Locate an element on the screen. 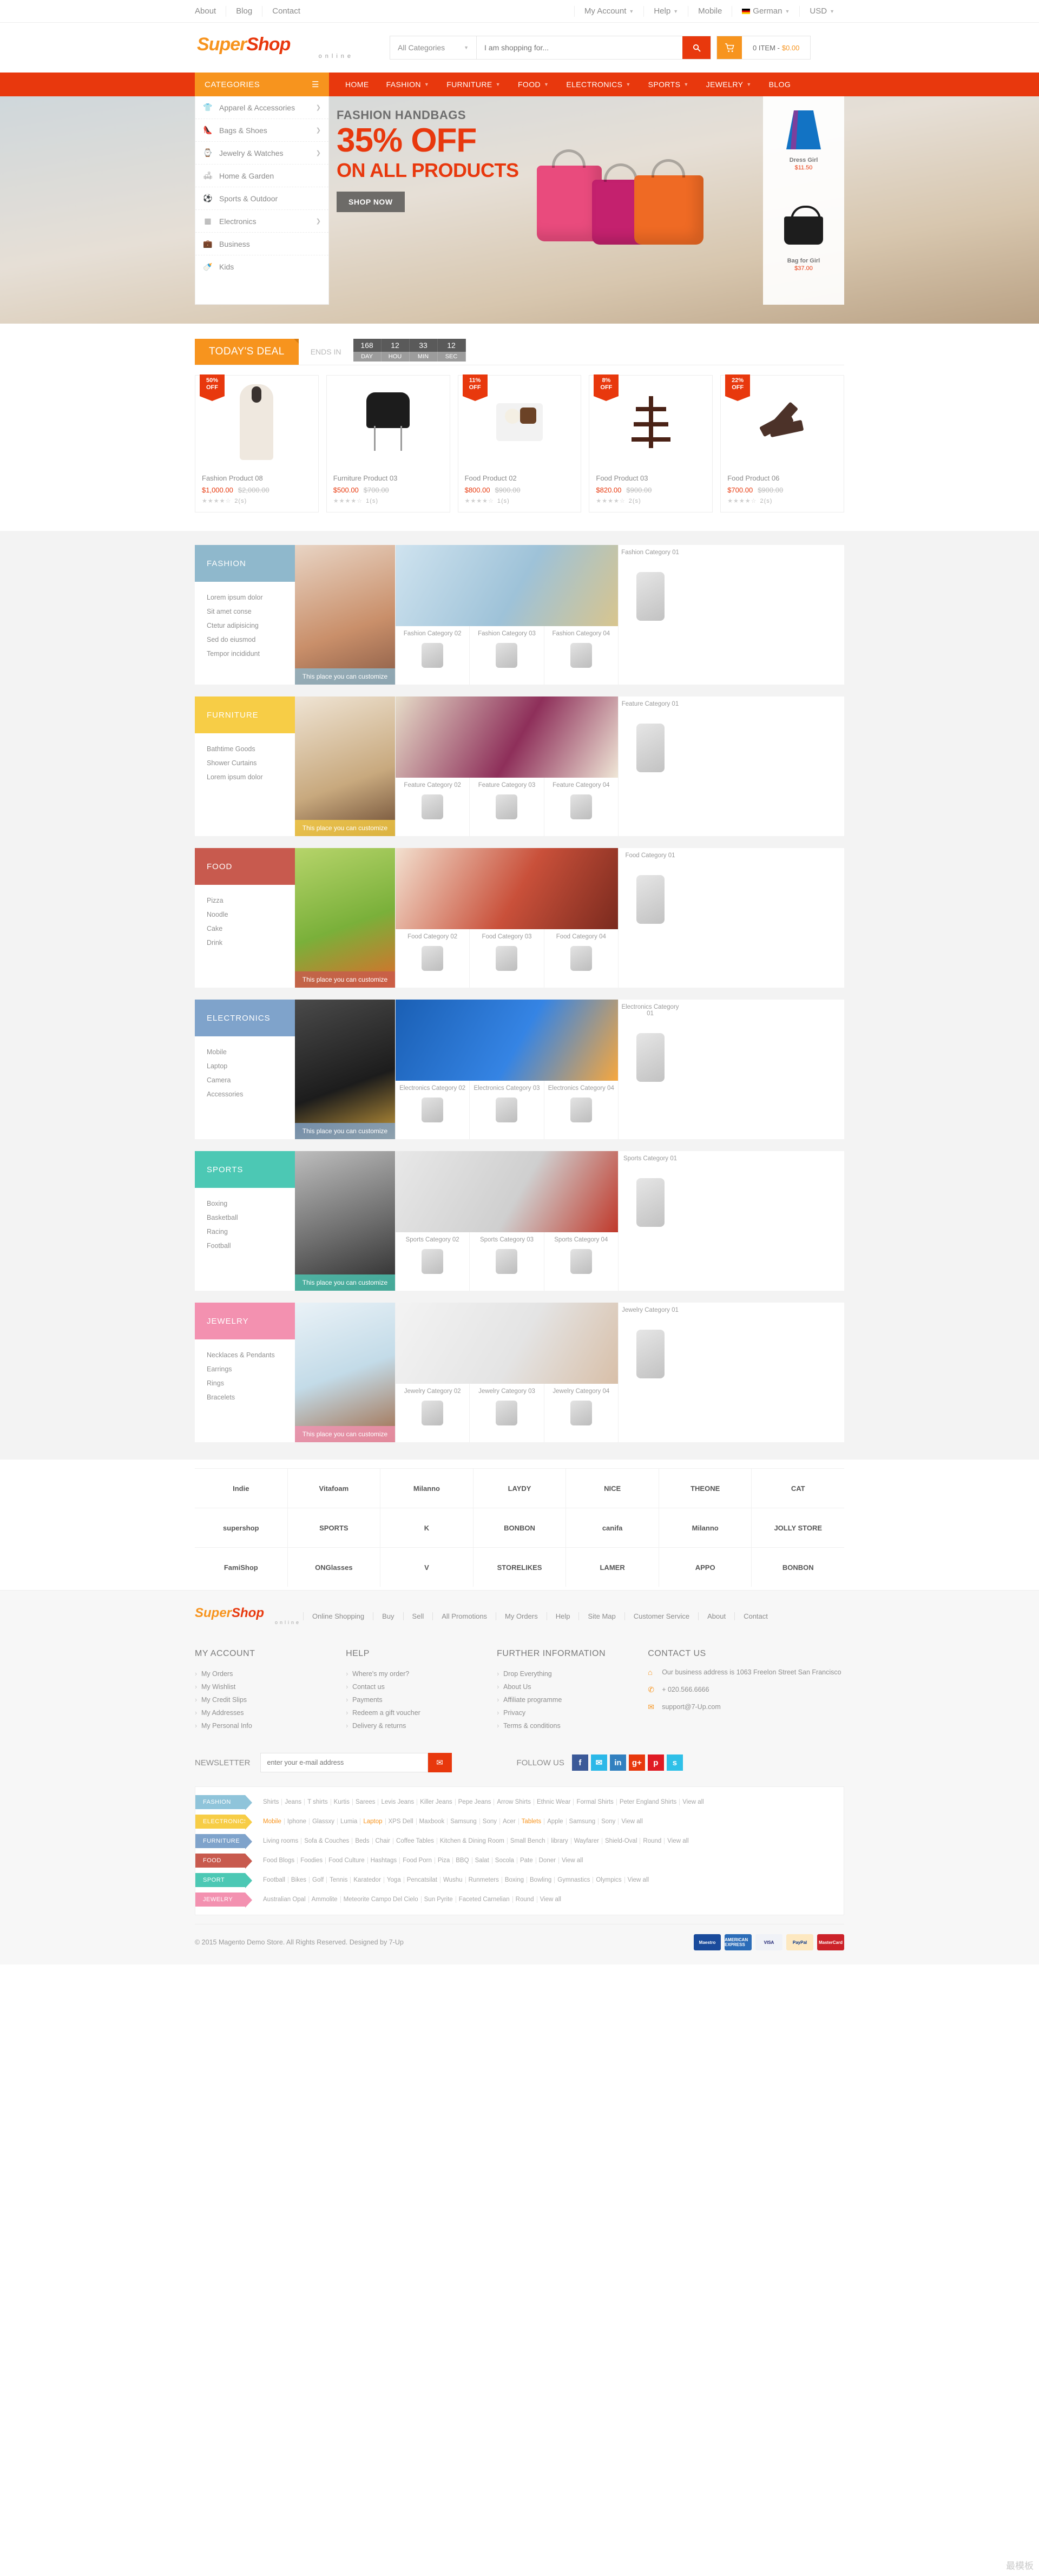 The height and width of the screenshot is (2576, 1039). section-link: Accessories is located at coordinates (245, 1094).